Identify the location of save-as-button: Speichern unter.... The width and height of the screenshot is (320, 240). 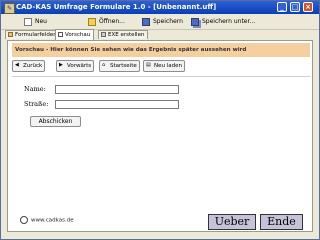
(223, 22).